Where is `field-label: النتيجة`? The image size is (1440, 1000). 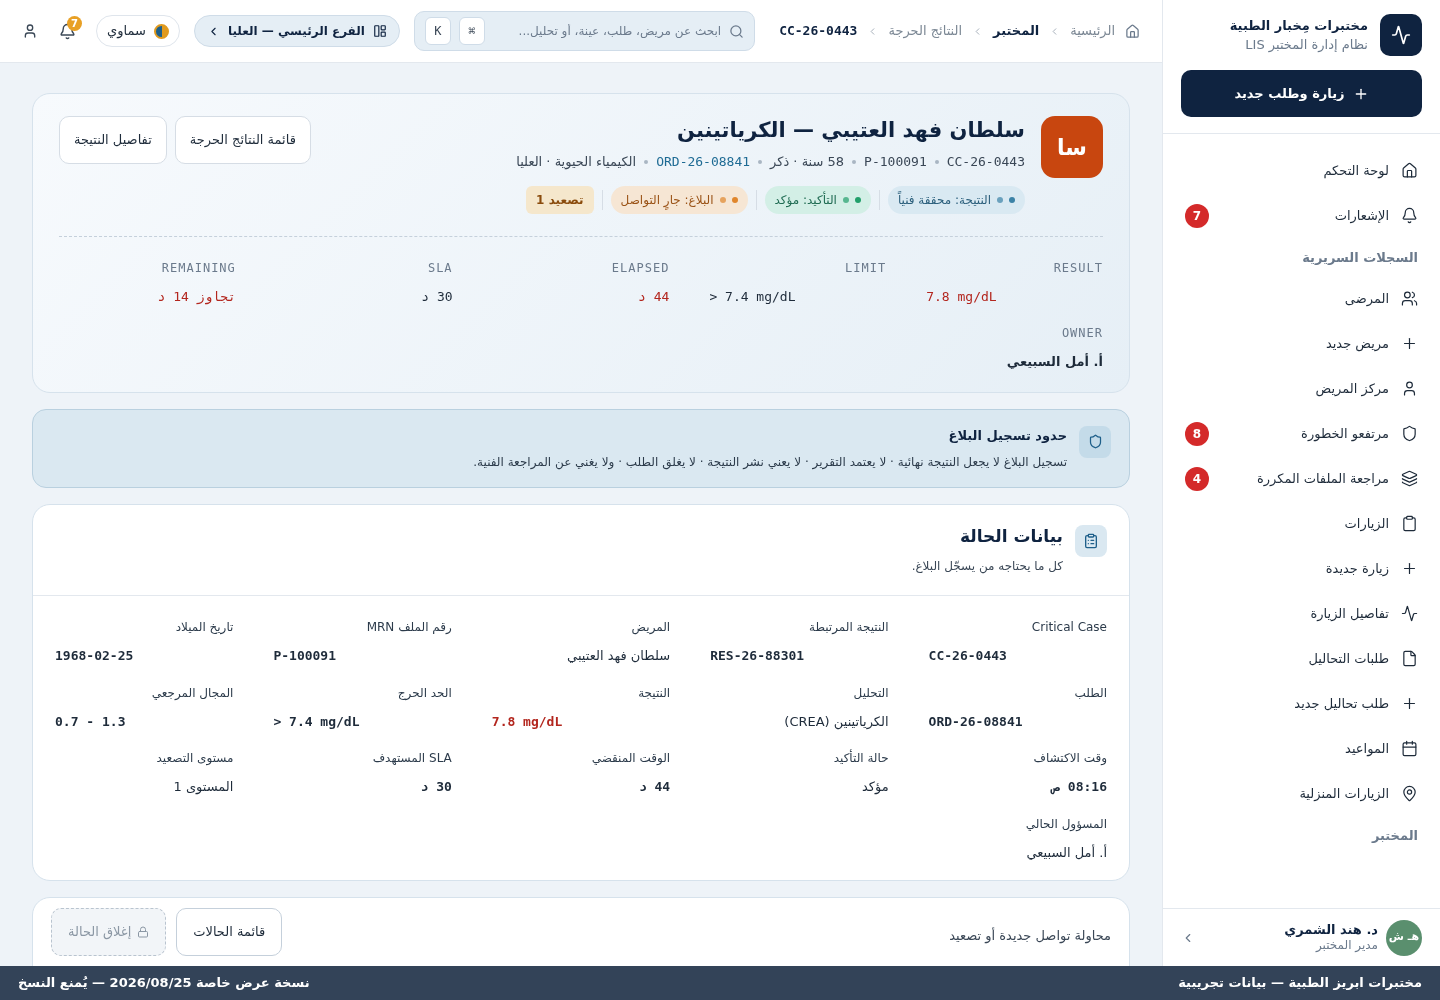 field-label: النتيجة is located at coordinates (654, 693).